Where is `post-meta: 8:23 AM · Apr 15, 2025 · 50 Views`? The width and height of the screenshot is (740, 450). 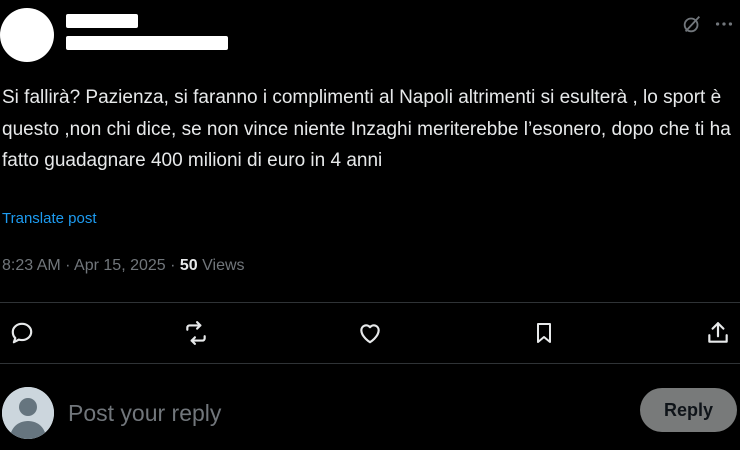 post-meta: 8:23 AM · Apr 15, 2025 · 50 Views is located at coordinates (123, 266).